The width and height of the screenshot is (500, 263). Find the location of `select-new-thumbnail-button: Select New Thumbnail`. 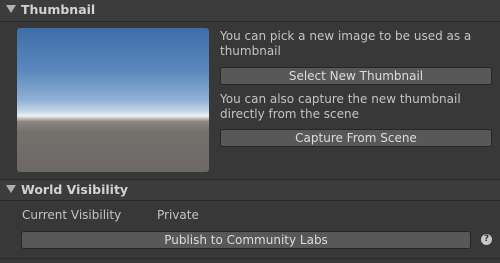

select-new-thumbnail-button: Select New Thumbnail is located at coordinates (356, 76).